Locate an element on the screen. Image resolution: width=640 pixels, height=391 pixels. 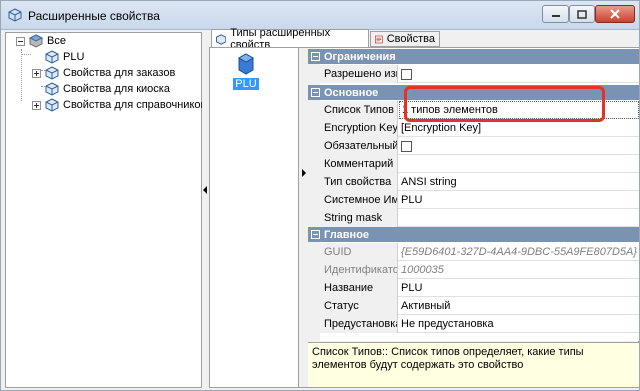
tab-property-types: Типы расширенных свойств is located at coordinates (290, 39).